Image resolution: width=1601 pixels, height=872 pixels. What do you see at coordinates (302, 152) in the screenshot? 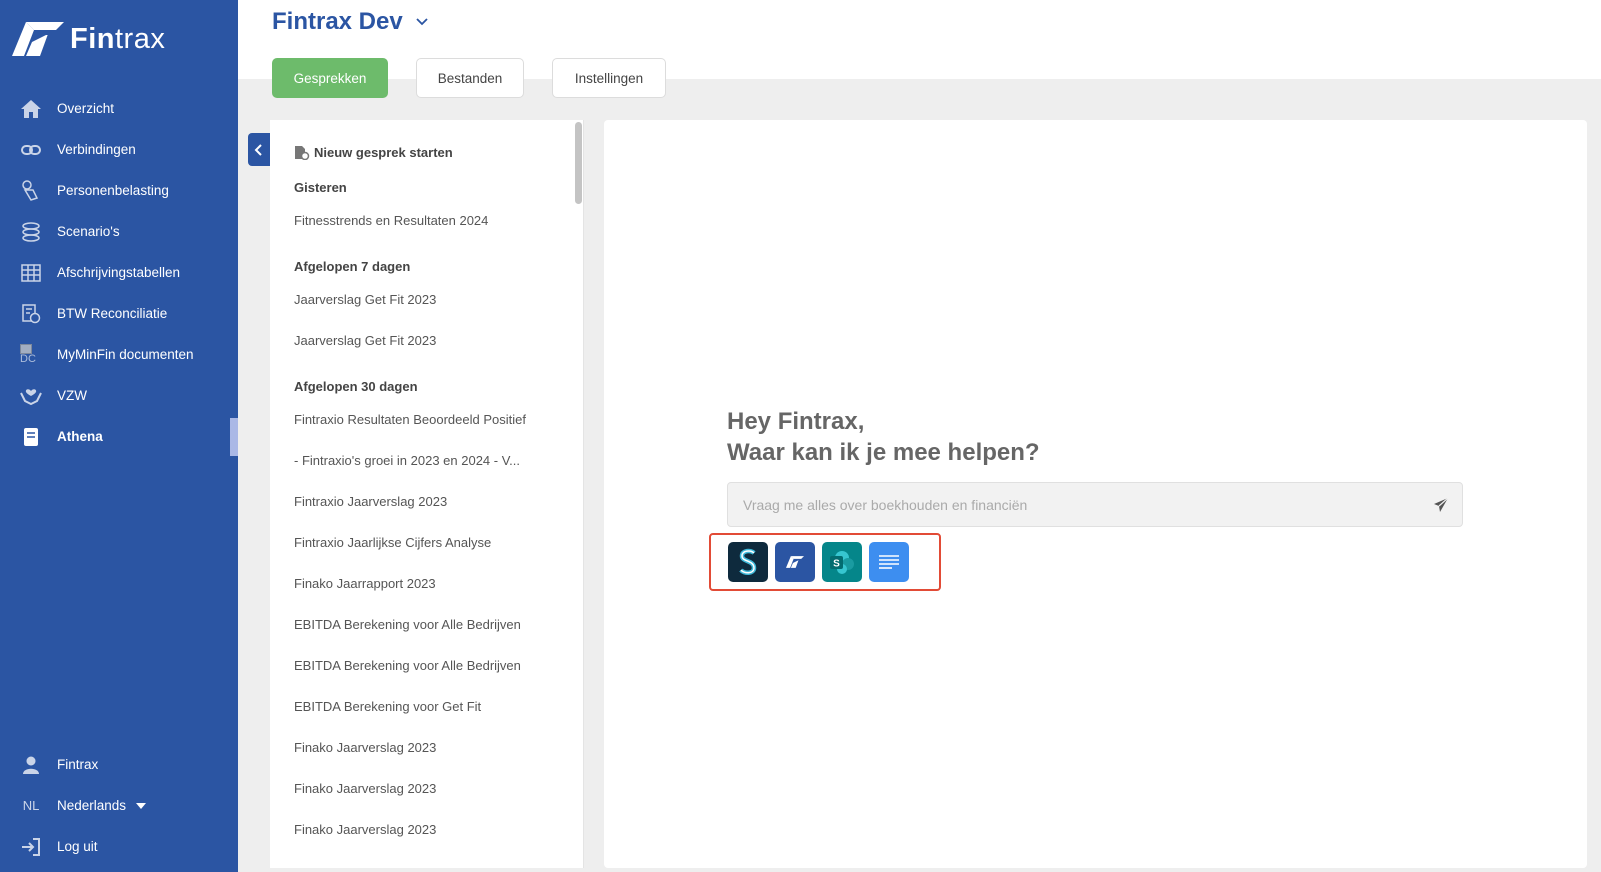
I see `new-file-icon` at bounding box center [302, 152].